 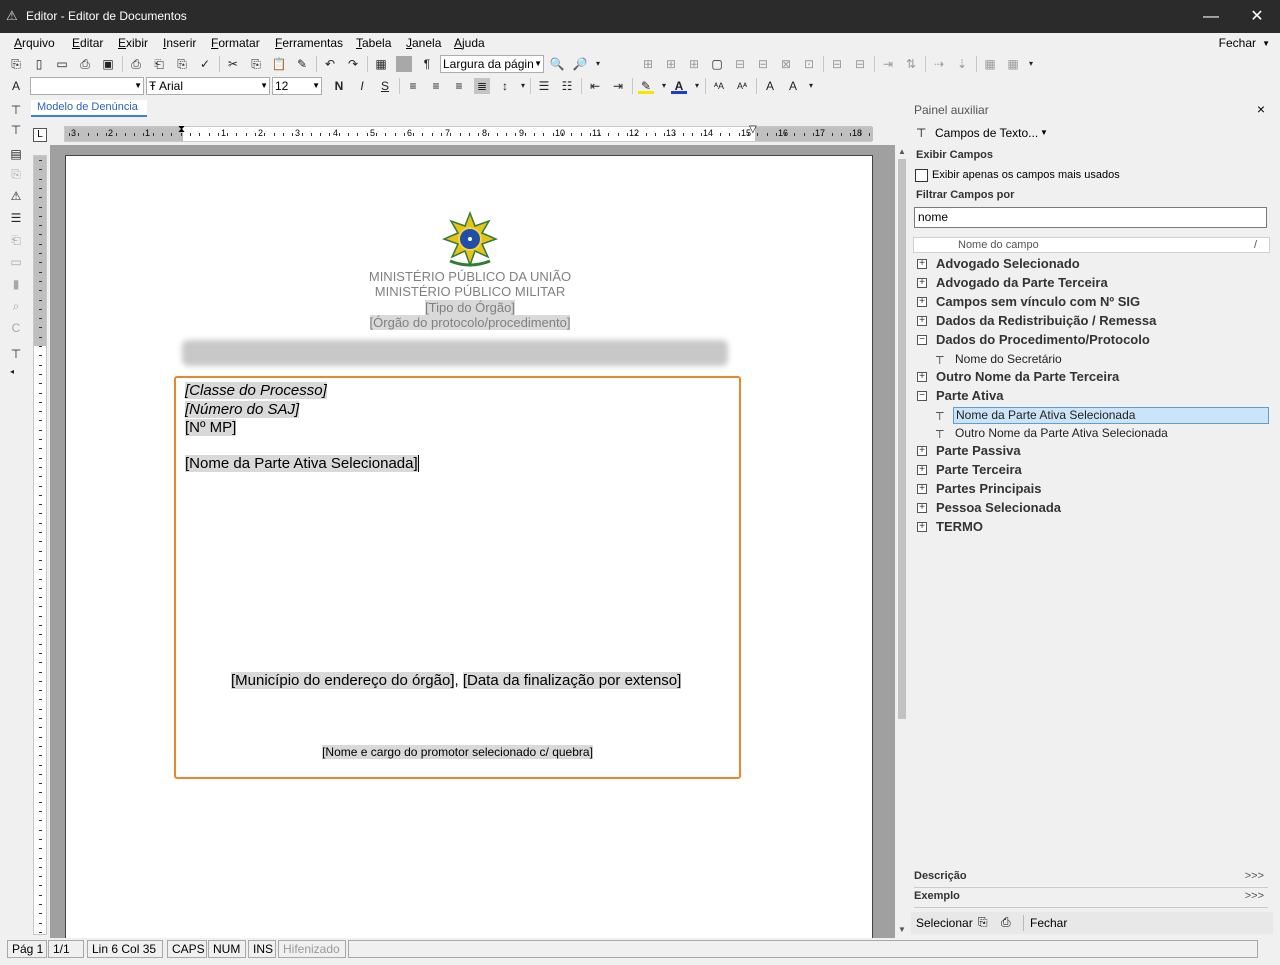 I want to click on format-painter-icon: ✎, so click(x=302, y=64).